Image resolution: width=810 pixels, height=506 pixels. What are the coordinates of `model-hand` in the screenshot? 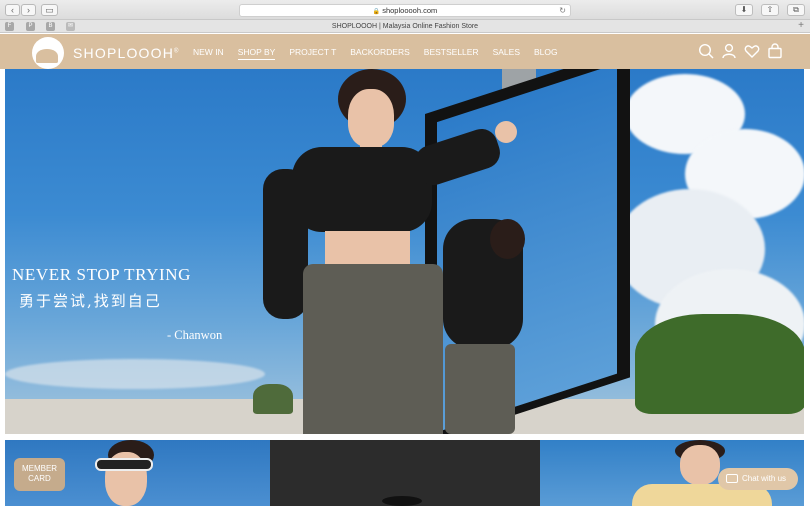 It's located at (506, 132).